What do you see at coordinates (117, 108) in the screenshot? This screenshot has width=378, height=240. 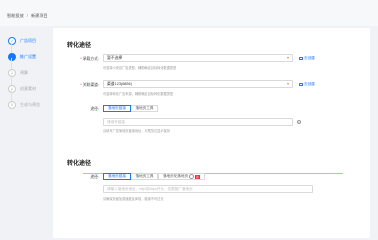 I see `tab-landing-link: 落地页链接` at bounding box center [117, 108].